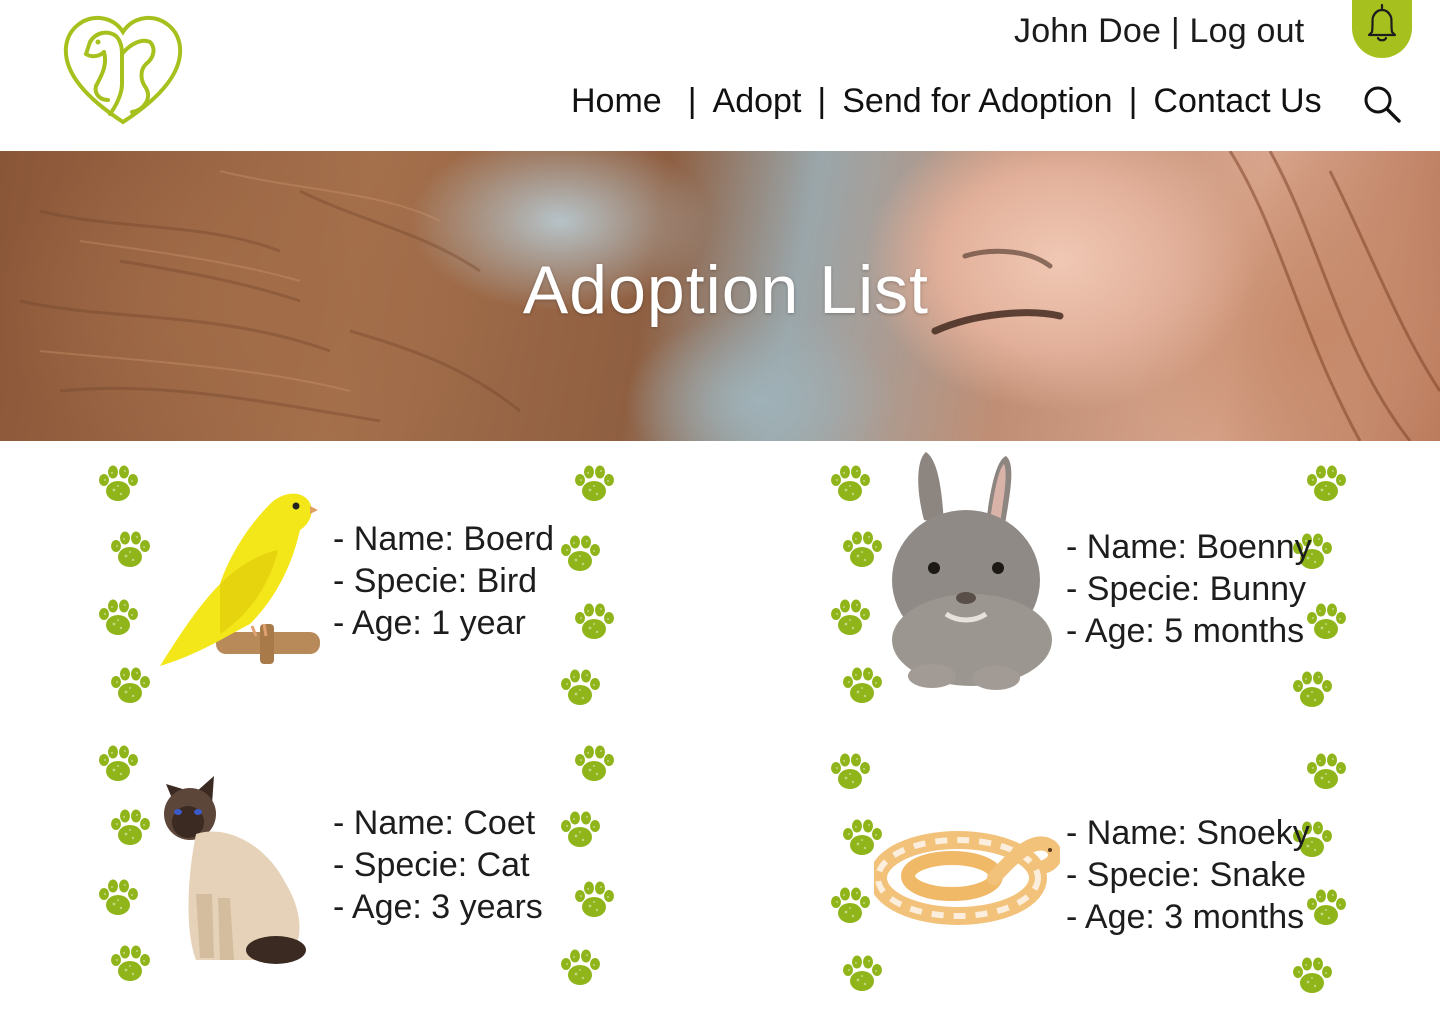  I want to click on logout-link: Log out, so click(1247, 31).